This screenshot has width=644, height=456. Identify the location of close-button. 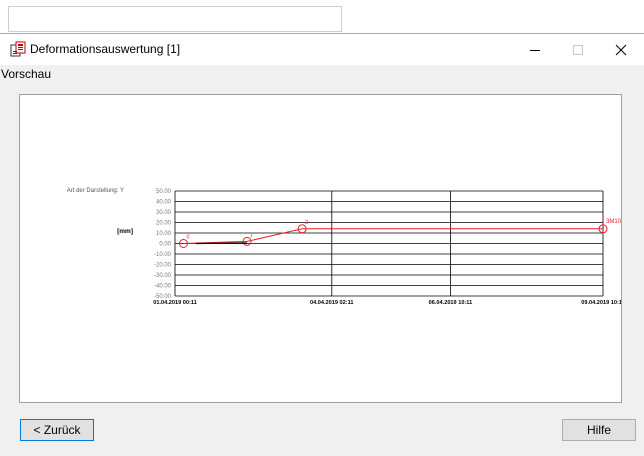
(621, 49).